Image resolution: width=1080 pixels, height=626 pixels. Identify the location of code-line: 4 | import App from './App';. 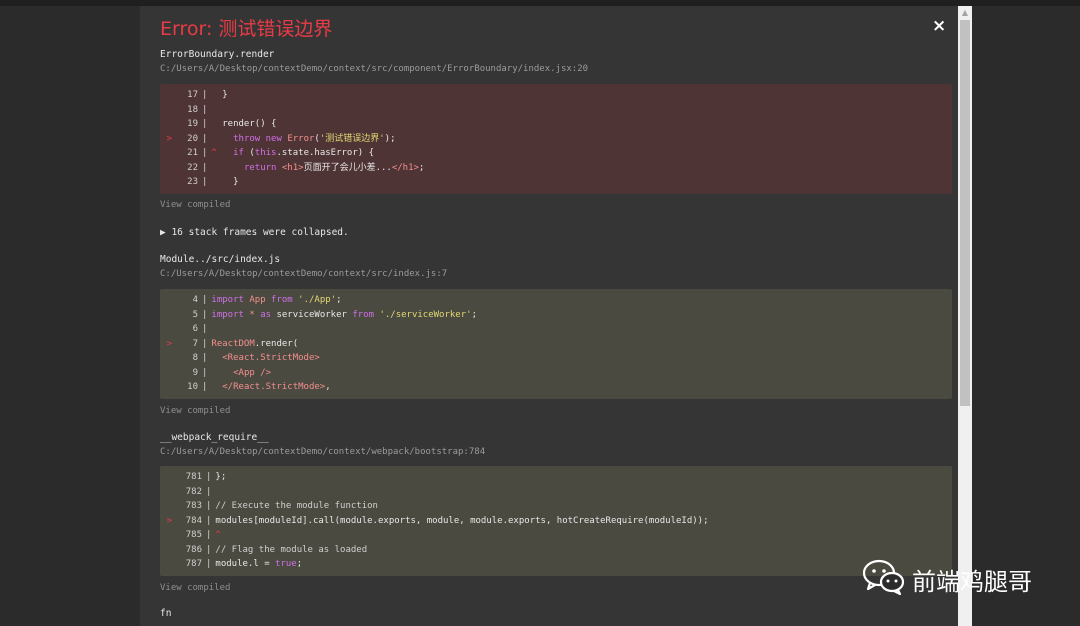
(267, 300).